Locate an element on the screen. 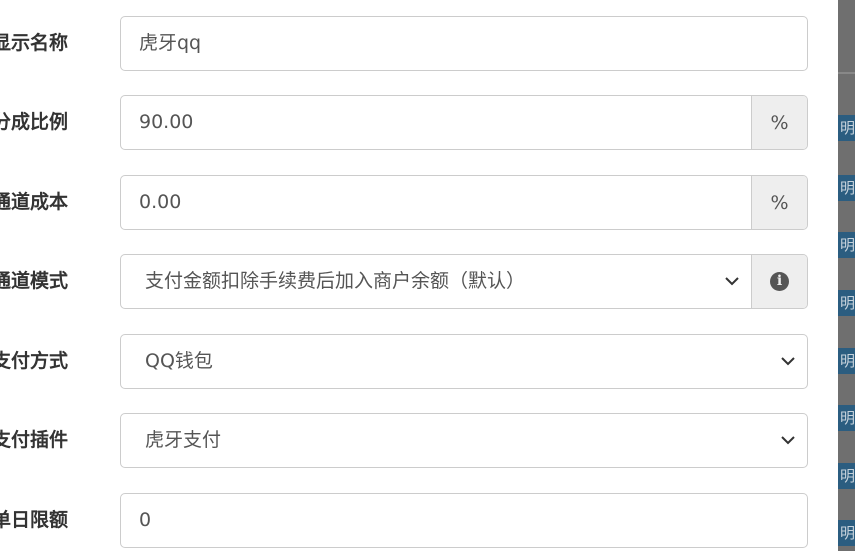 The height and width of the screenshot is (551, 855). info-addon: i is located at coordinates (779, 281).